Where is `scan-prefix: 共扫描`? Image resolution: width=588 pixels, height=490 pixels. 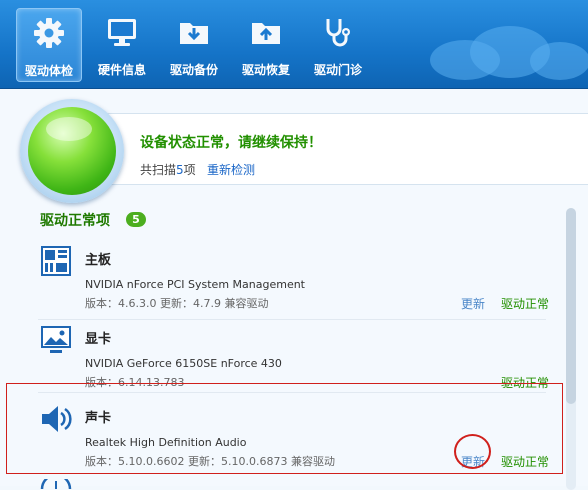 scan-prefix: 共扫描 is located at coordinates (158, 170).